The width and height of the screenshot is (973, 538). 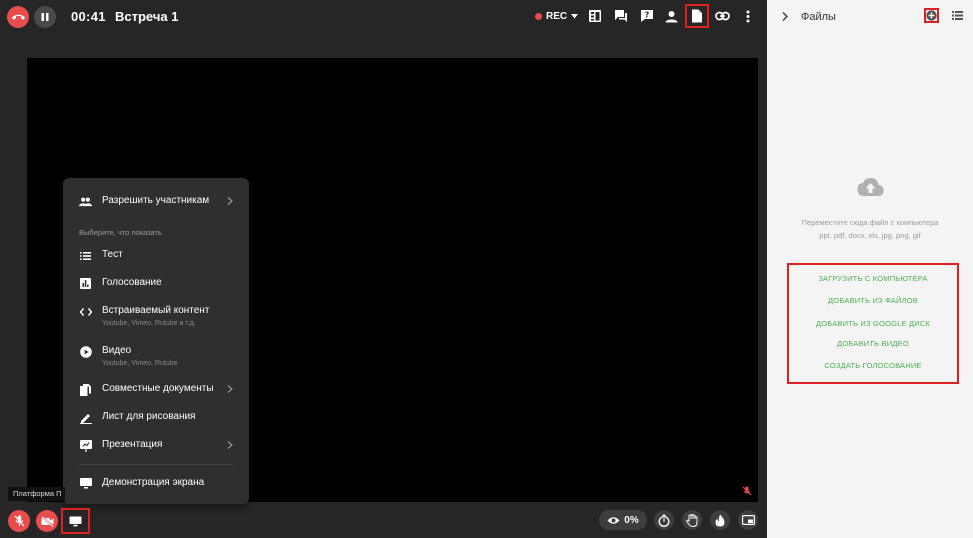 What do you see at coordinates (85, 255) in the screenshot?
I see `list-icon` at bounding box center [85, 255].